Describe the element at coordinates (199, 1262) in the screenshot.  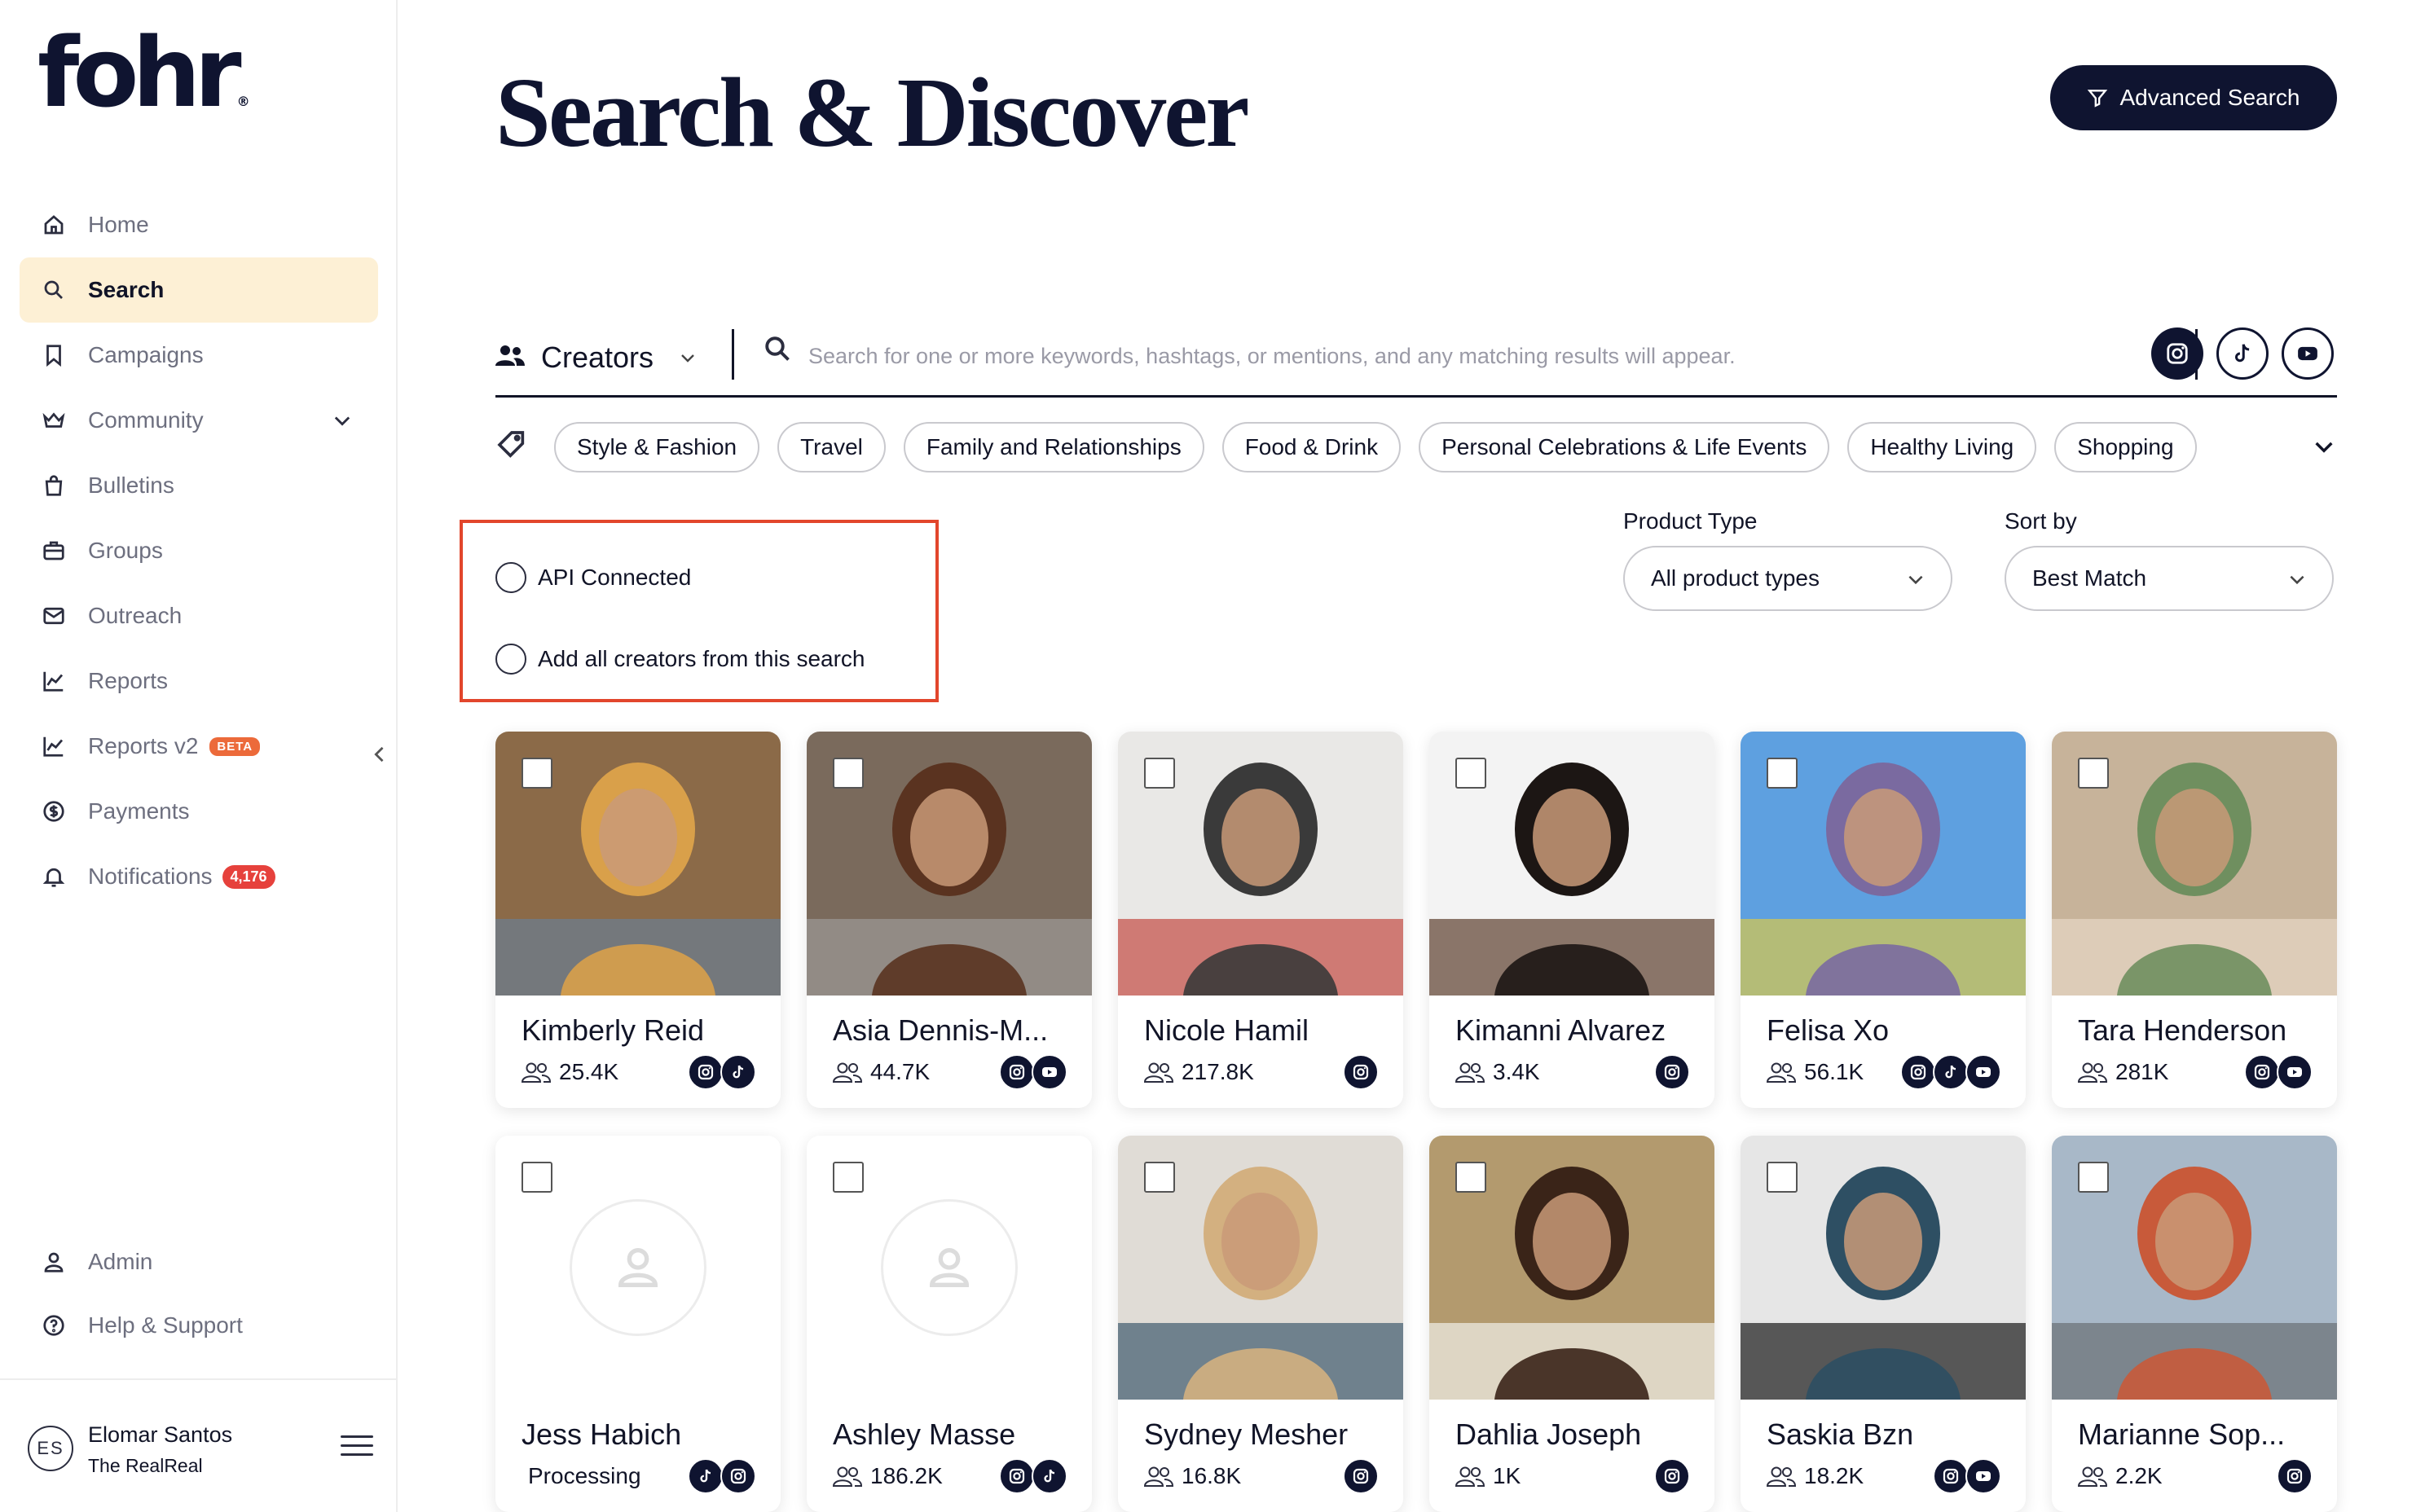
I see `sidebar-bottom-item-admin: Admin` at that location.